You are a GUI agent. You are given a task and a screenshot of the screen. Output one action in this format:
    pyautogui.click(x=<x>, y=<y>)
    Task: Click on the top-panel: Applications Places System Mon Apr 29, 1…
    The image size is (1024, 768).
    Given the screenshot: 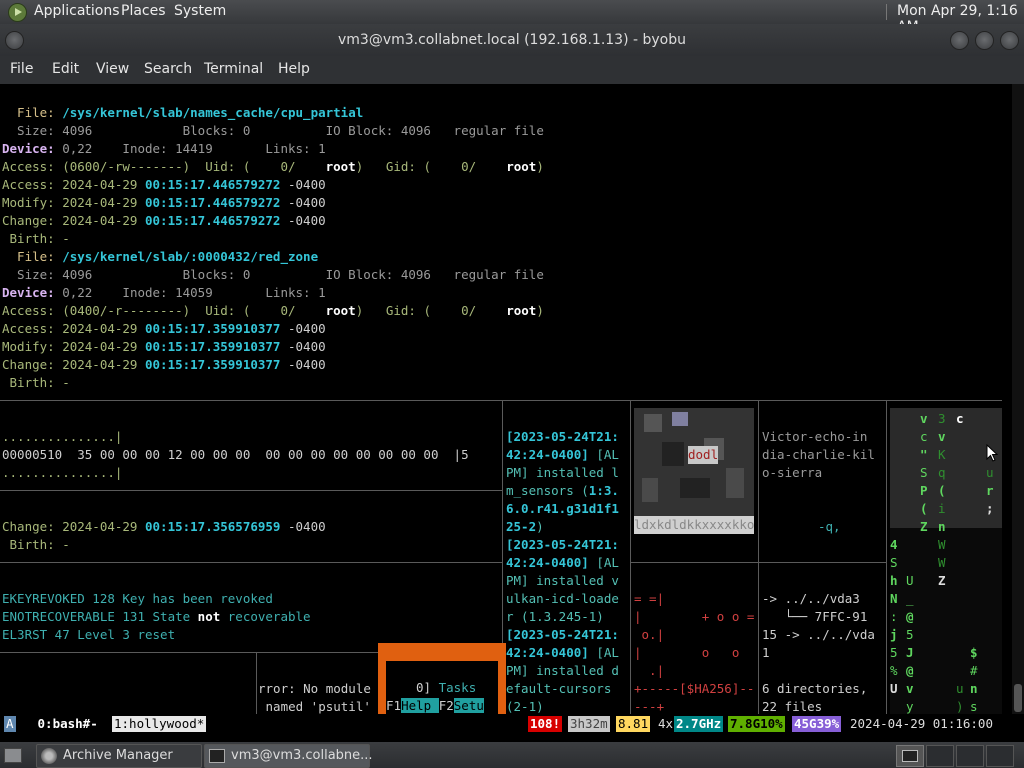 What is the action you would take?
    pyautogui.click(x=512, y=17)
    